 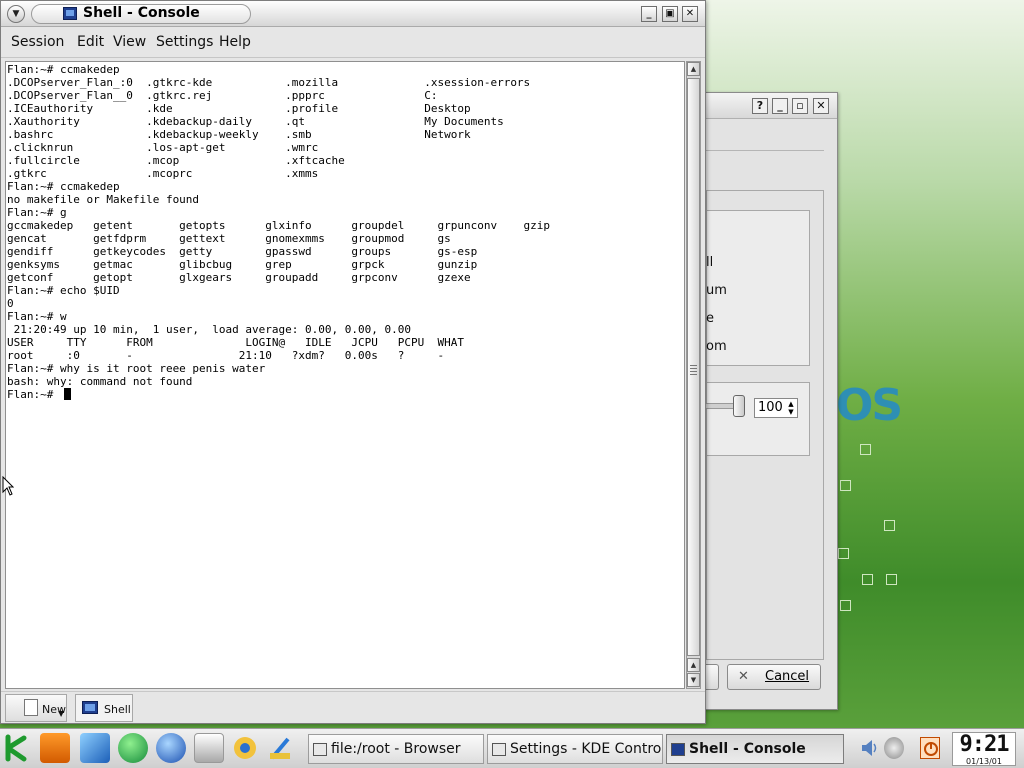 What do you see at coordinates (894, 748) in the screenshot?
I see `network-icon` at bounding box center [894, 748].